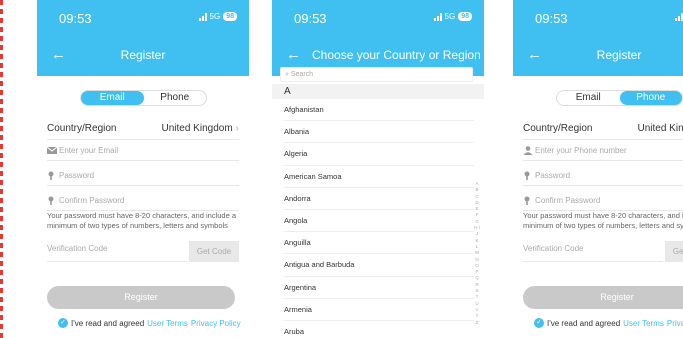  Describe the element at coordinates (379, 221) in the screenshot. I see `list-item: Angola` at that location.